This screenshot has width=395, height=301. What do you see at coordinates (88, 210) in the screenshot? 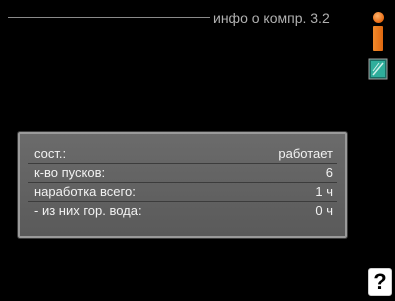
I see `hot-water-runtime-label: - из них гор. вода:` at bounding box center [88, 210].